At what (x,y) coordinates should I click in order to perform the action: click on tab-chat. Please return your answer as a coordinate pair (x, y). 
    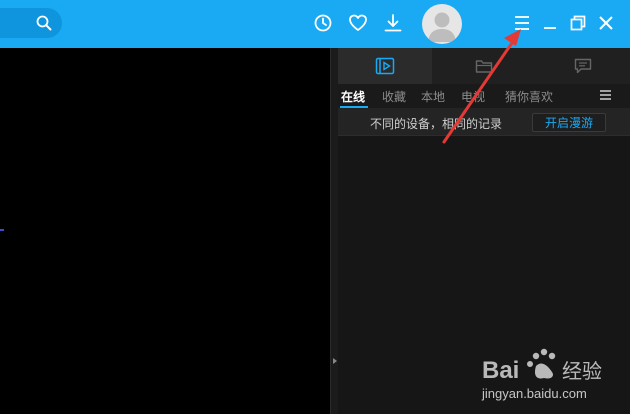
    Looking at the image, I should click on (583, 66).